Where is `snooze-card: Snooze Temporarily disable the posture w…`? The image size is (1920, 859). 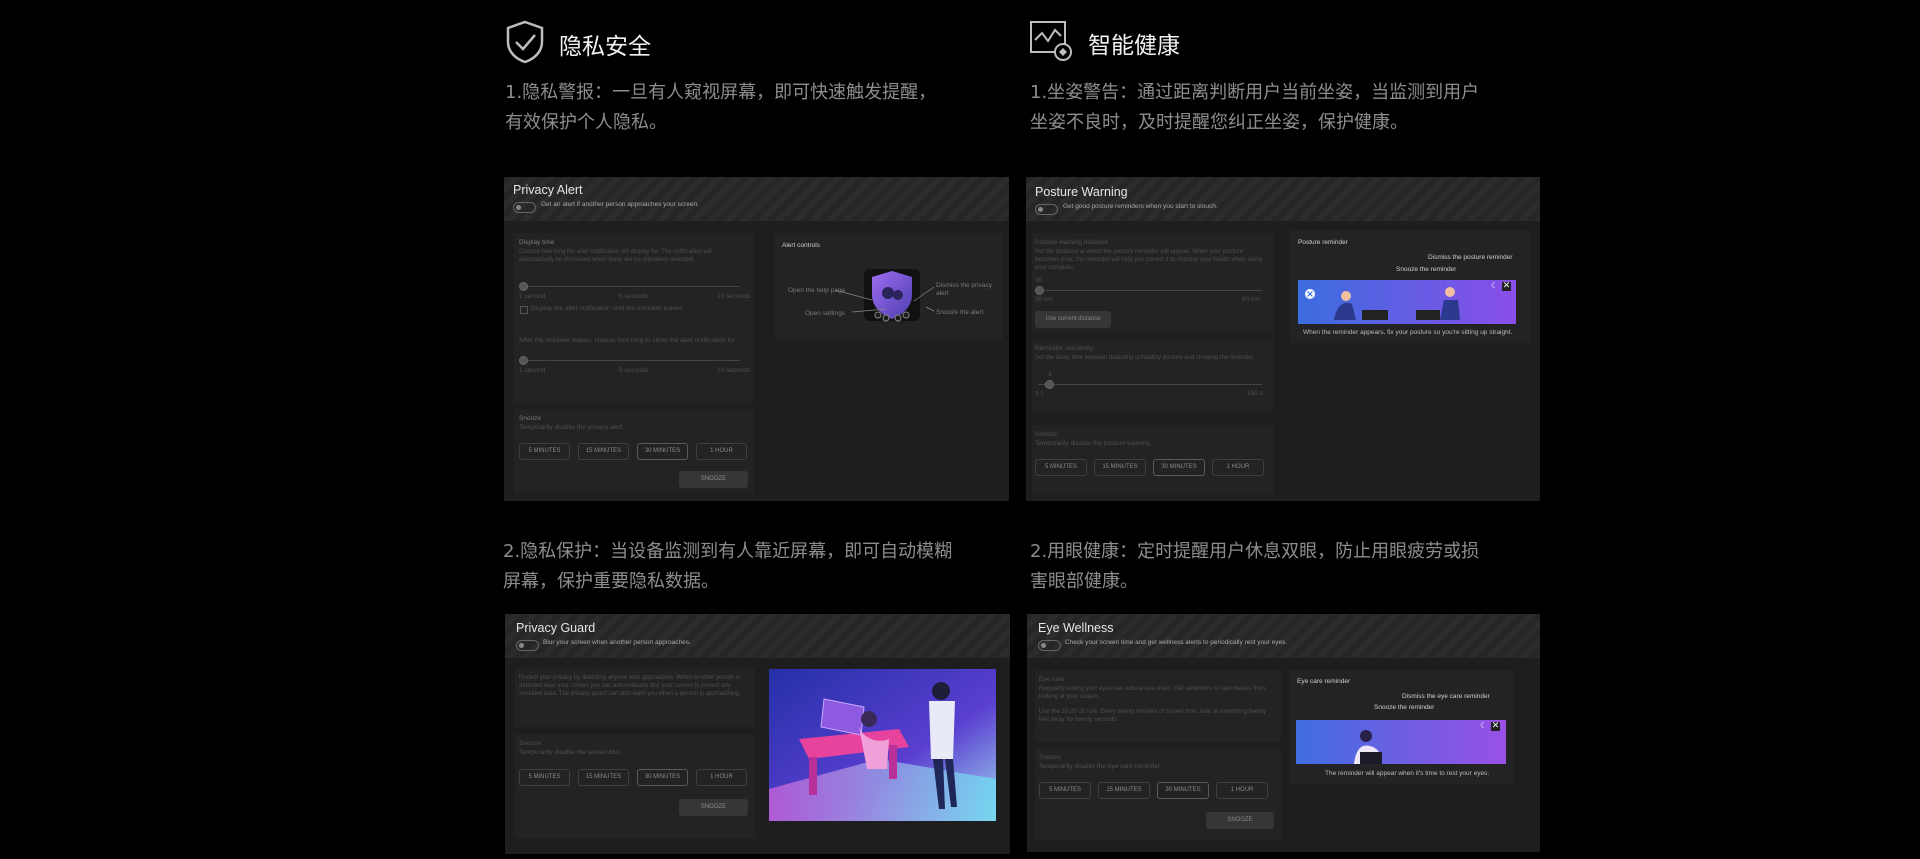 snooze-card: Snooze Temporarily disable the posture w… is located at coordinates (1153, 460).